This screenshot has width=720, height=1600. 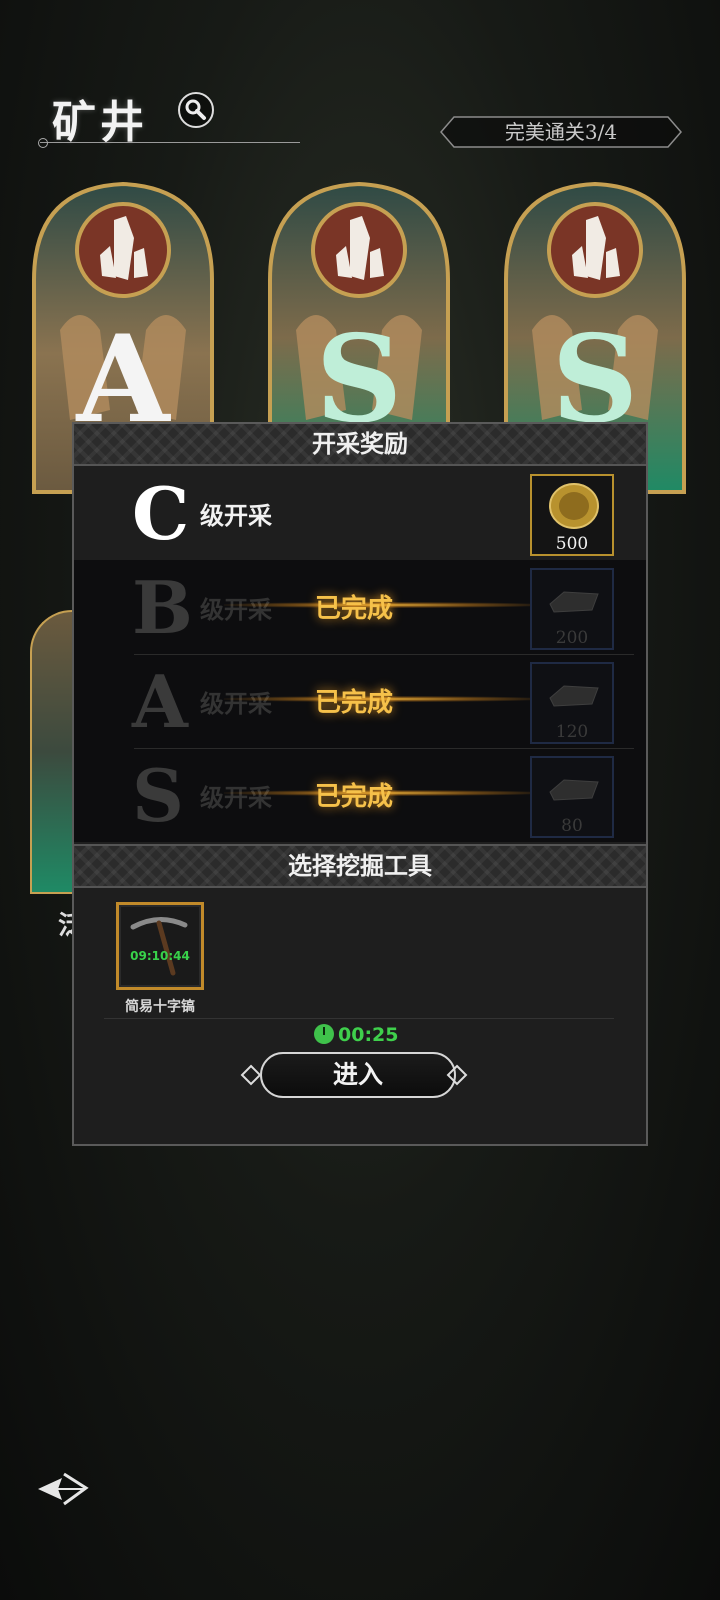 What do you see at coordinates (100, 122) in the screenshot?
I see `page-title: 矿井` at bounding box center [100, 122].